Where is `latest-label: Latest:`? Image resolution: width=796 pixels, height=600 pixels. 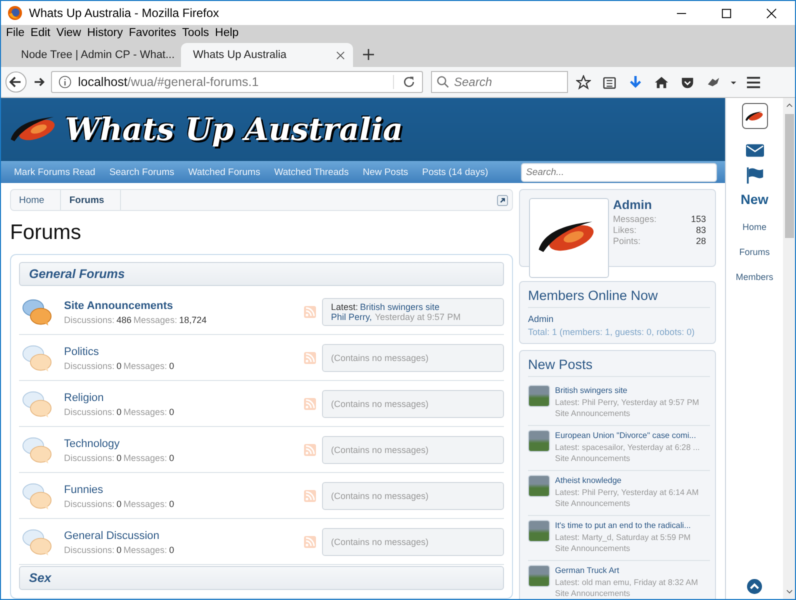 latest-label: Latest: is located at coordinates (344, 307).